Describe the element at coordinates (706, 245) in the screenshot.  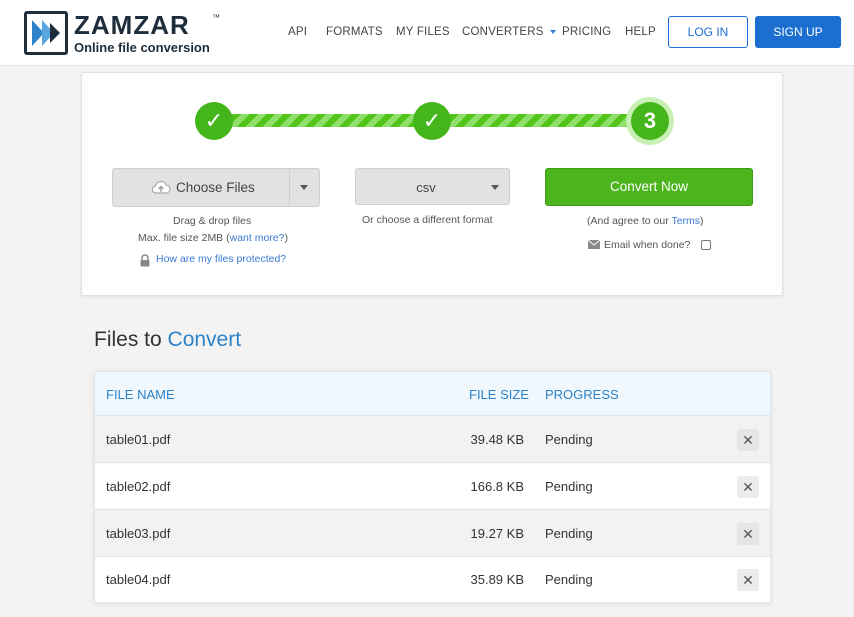
I see `email-when-done-checkbox` at that location.